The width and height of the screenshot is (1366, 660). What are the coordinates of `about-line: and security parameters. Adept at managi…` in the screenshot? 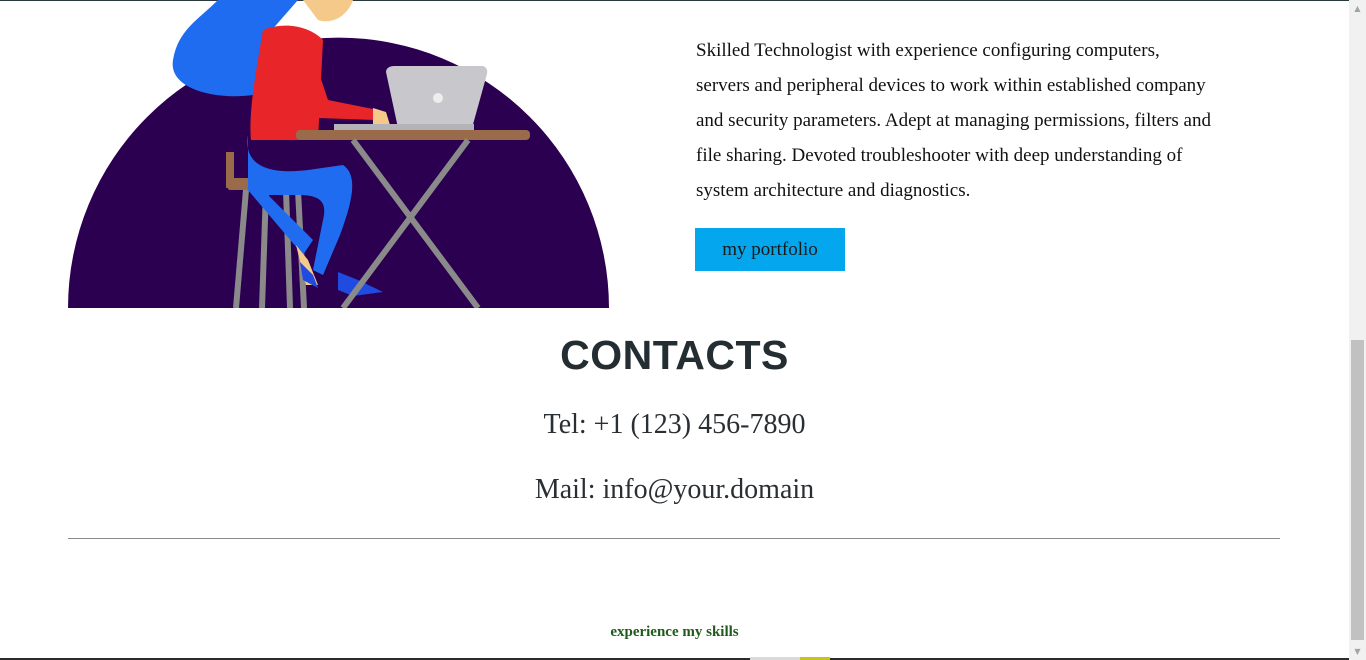 It's located at (953, 120).